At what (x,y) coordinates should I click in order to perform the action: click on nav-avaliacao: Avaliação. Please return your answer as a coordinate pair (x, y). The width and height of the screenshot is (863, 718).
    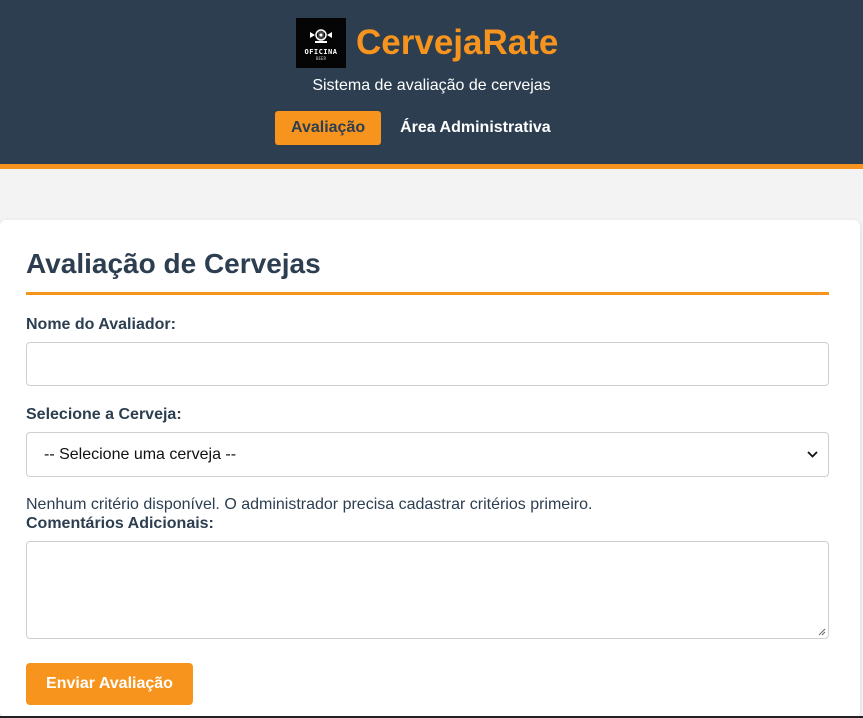
    Looking at the image, I should click on (328, 128).